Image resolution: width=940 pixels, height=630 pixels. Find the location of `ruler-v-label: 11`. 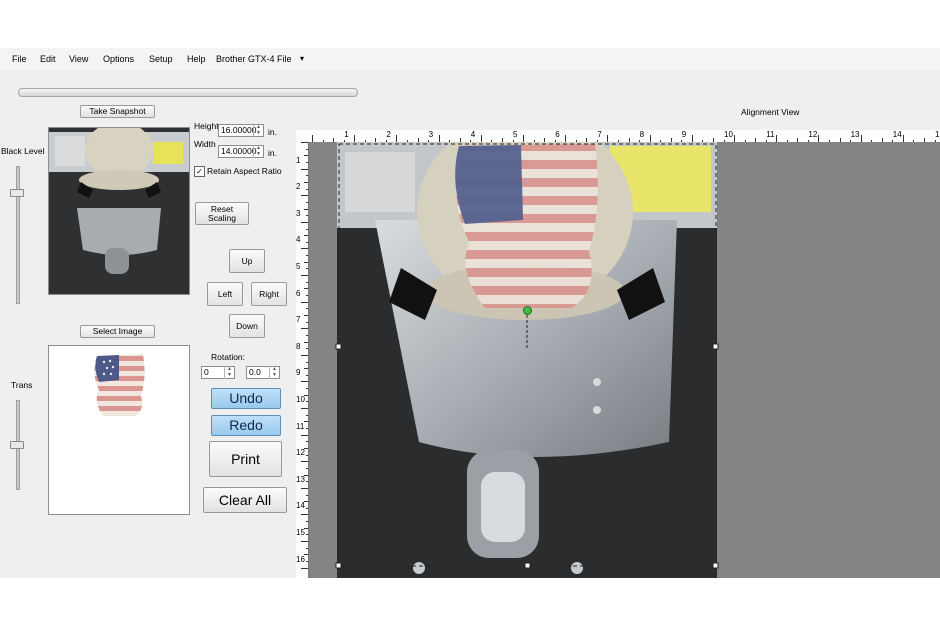

ruler-v-label: 11 is located at coordinates (300, 426).